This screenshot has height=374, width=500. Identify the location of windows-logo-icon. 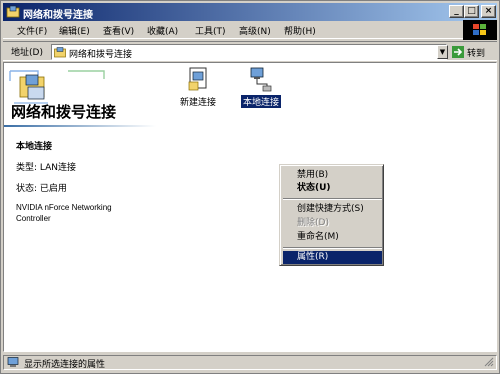
(480, 30).